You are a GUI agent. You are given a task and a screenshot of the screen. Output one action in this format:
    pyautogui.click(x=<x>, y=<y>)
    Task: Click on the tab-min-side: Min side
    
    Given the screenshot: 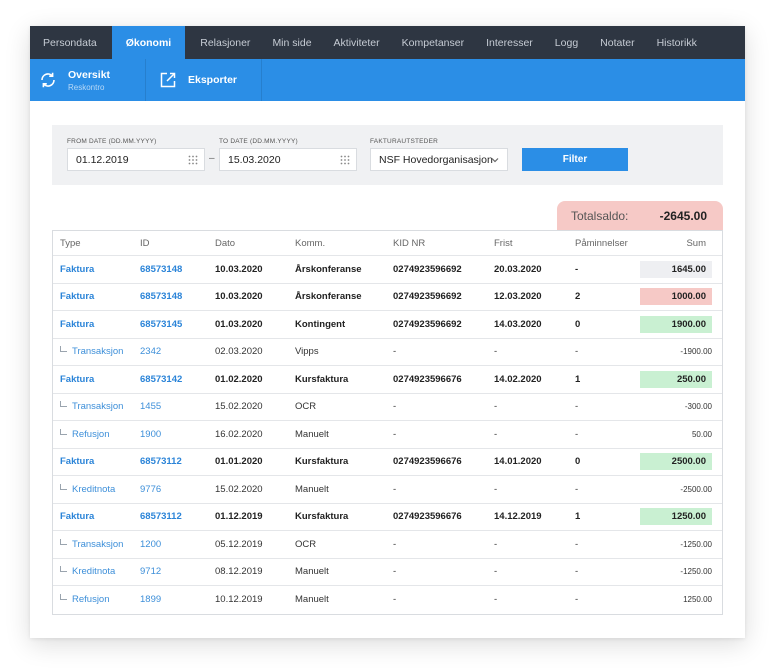 What is the action you would take?
    pyautogui.click(x=291, y=42)
    